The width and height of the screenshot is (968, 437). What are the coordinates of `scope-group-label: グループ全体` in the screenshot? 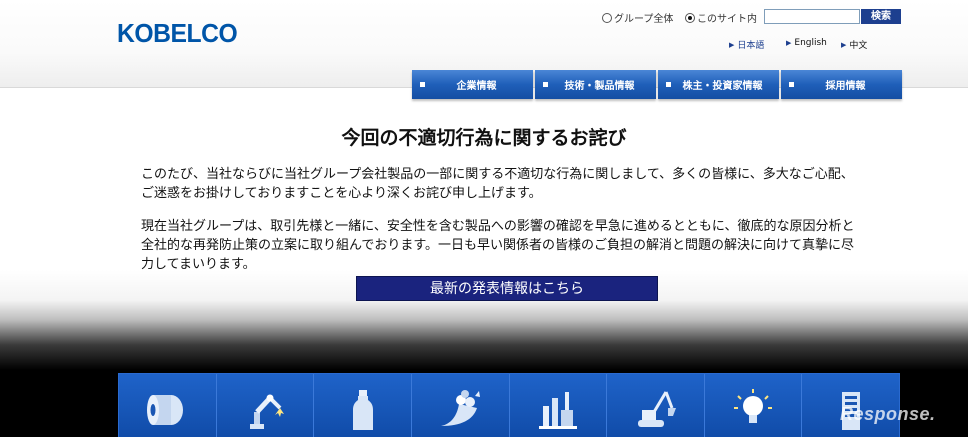 It's located at (644, 19).